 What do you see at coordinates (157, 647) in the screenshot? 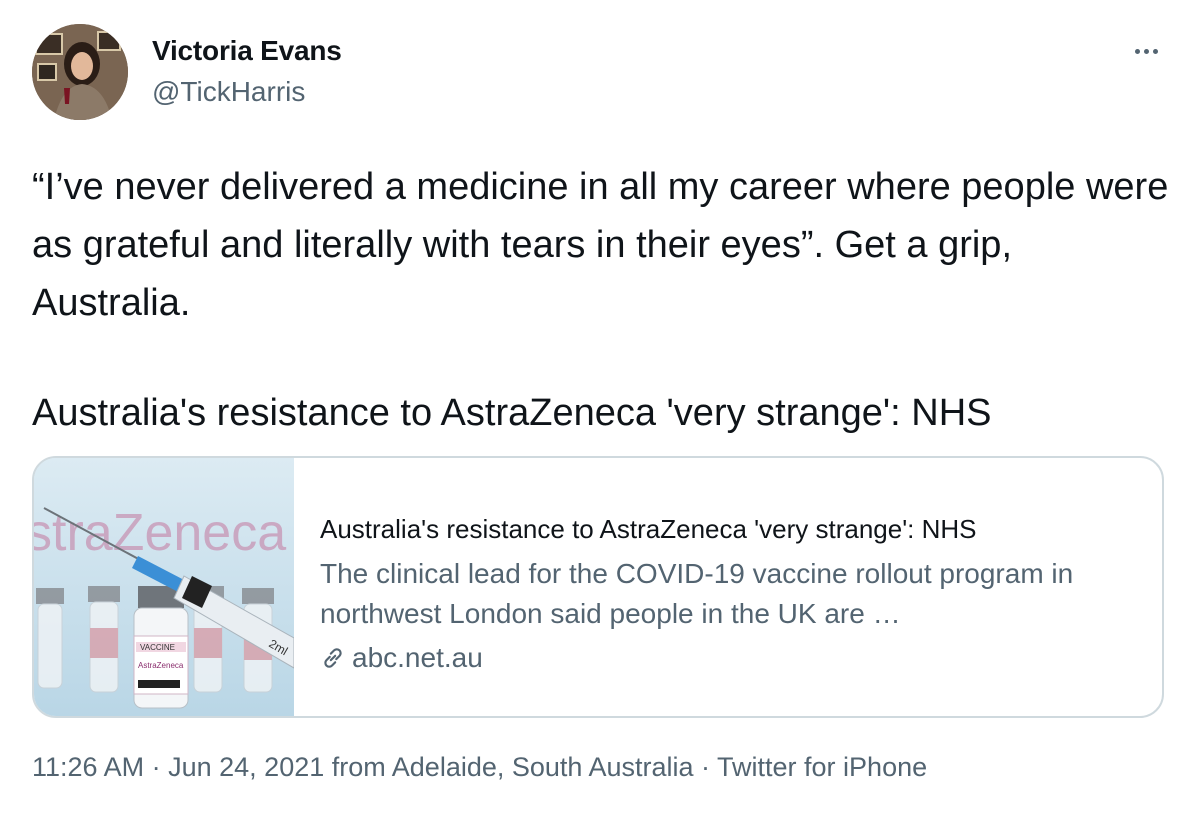
I see `thumb-vial-label: VACCINE` at bounding box center [157, 647].